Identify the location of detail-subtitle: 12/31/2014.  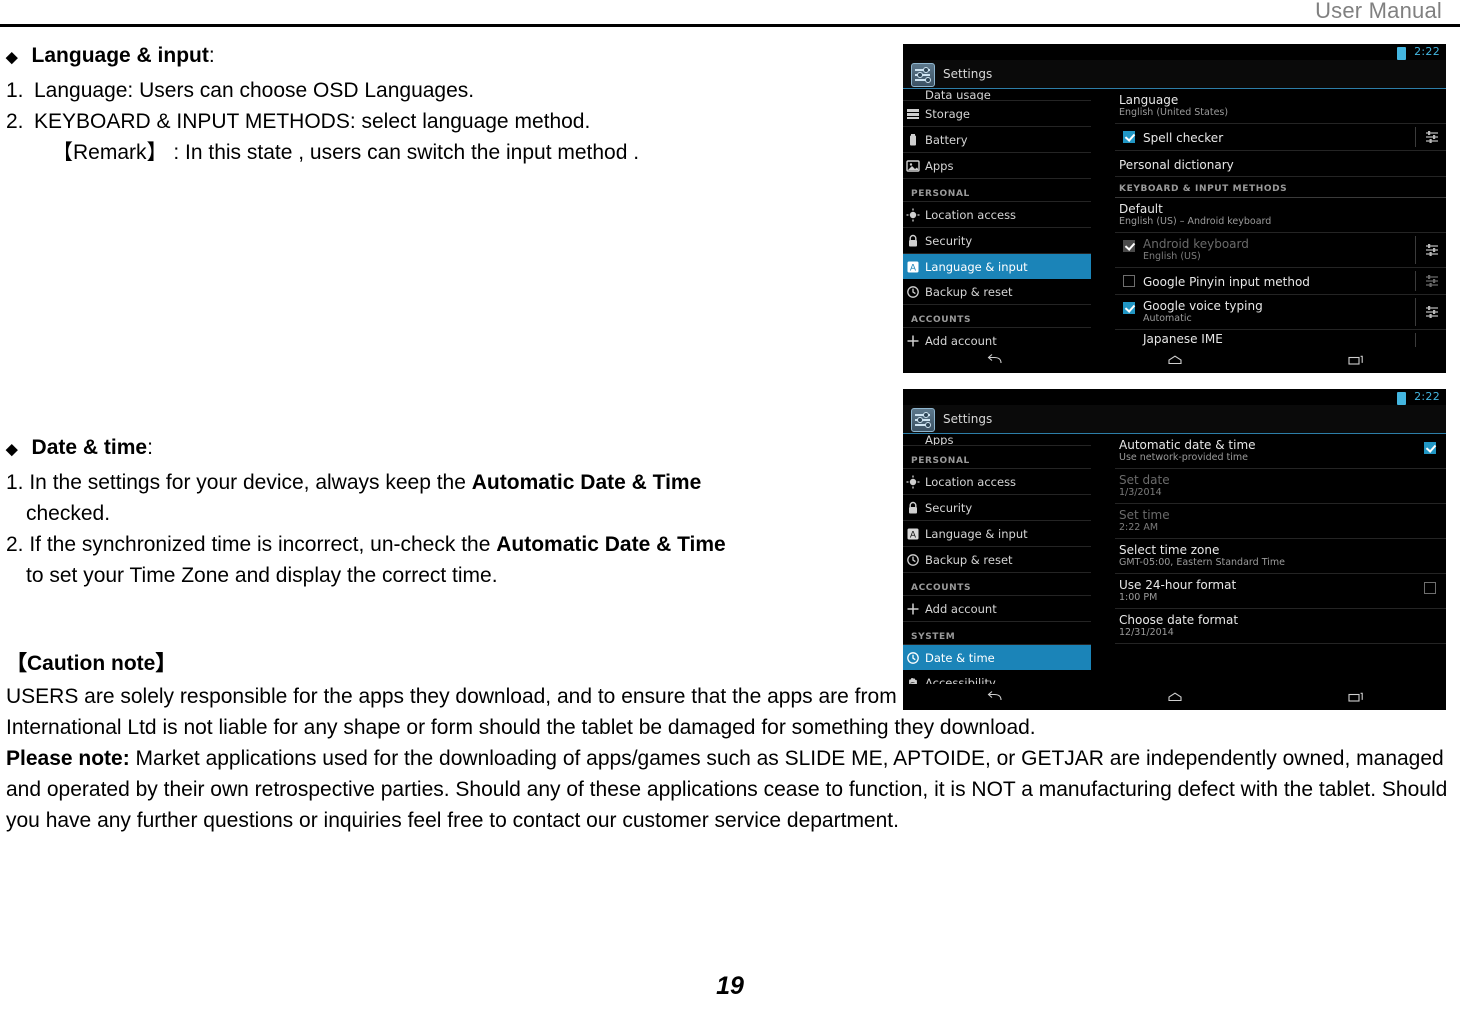
(1146, 632).